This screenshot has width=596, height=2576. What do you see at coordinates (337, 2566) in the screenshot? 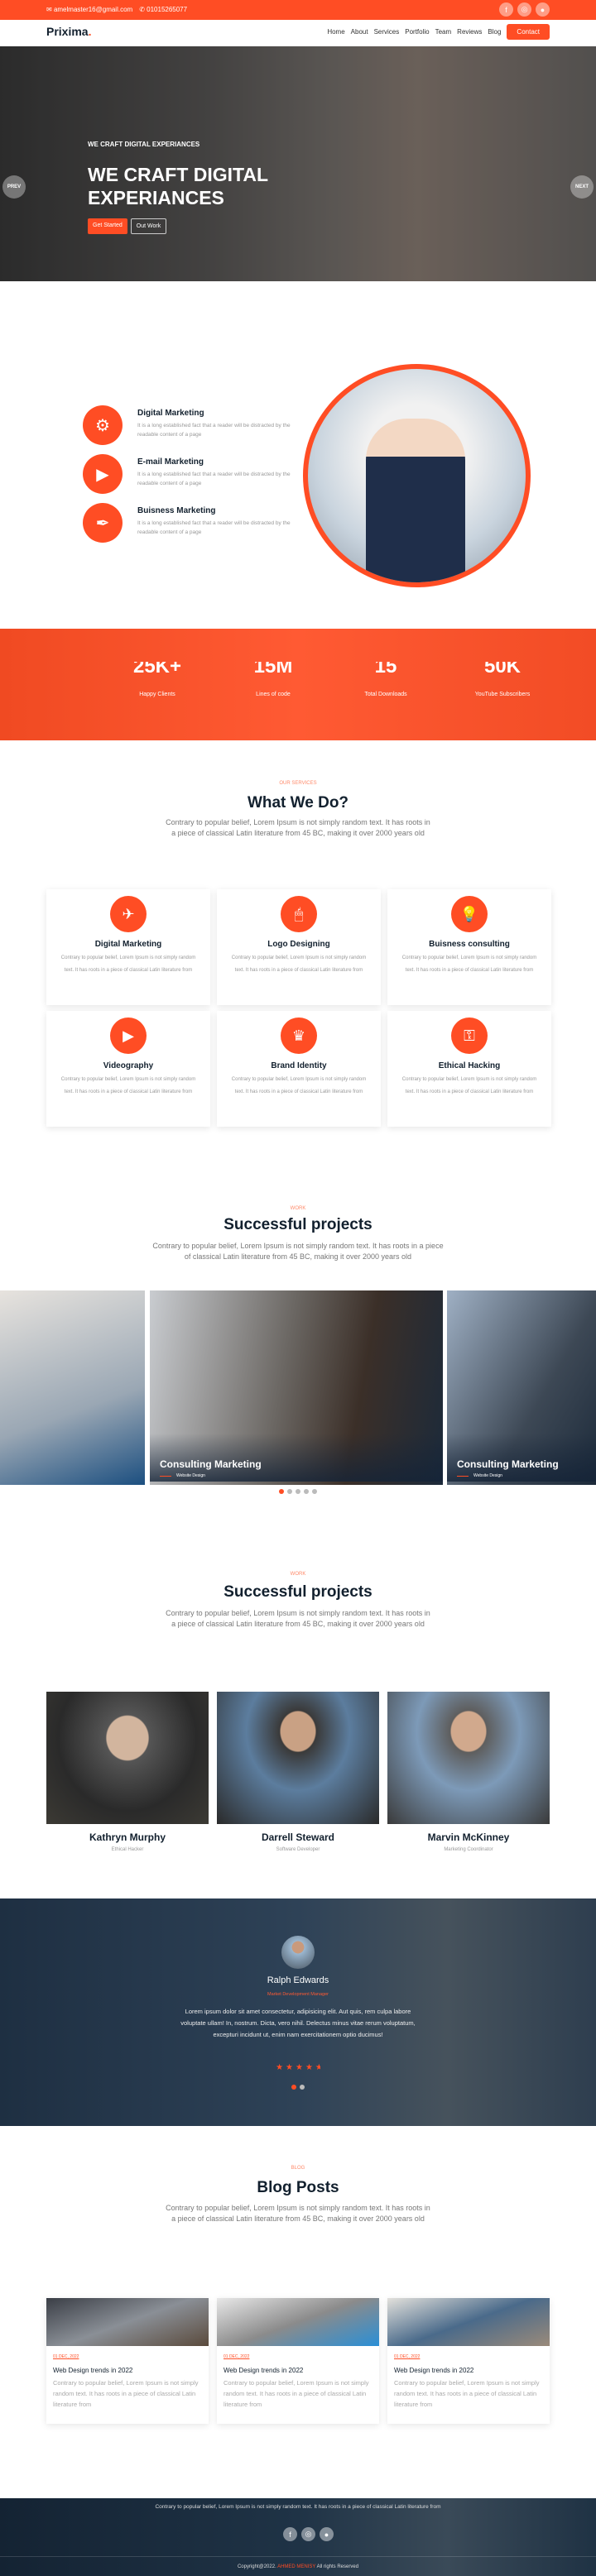
I see `copyright-text: All rights Reserved` at bounding box center [337, 2566].